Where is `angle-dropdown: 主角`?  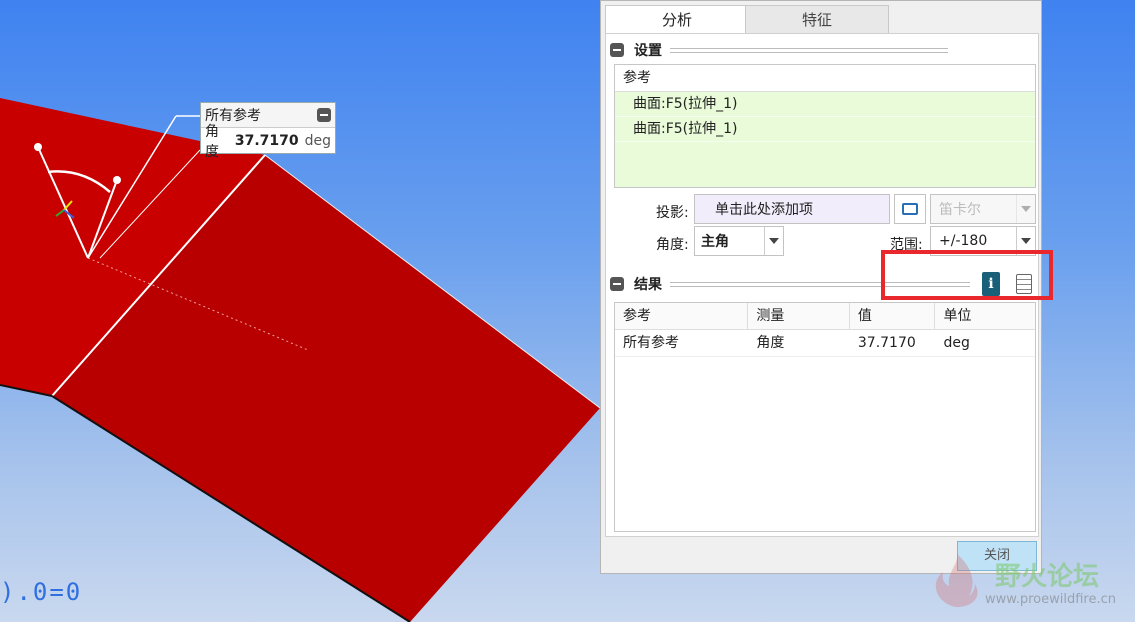
angle-dropdown: 主角 is located at coordinates (739, 241).